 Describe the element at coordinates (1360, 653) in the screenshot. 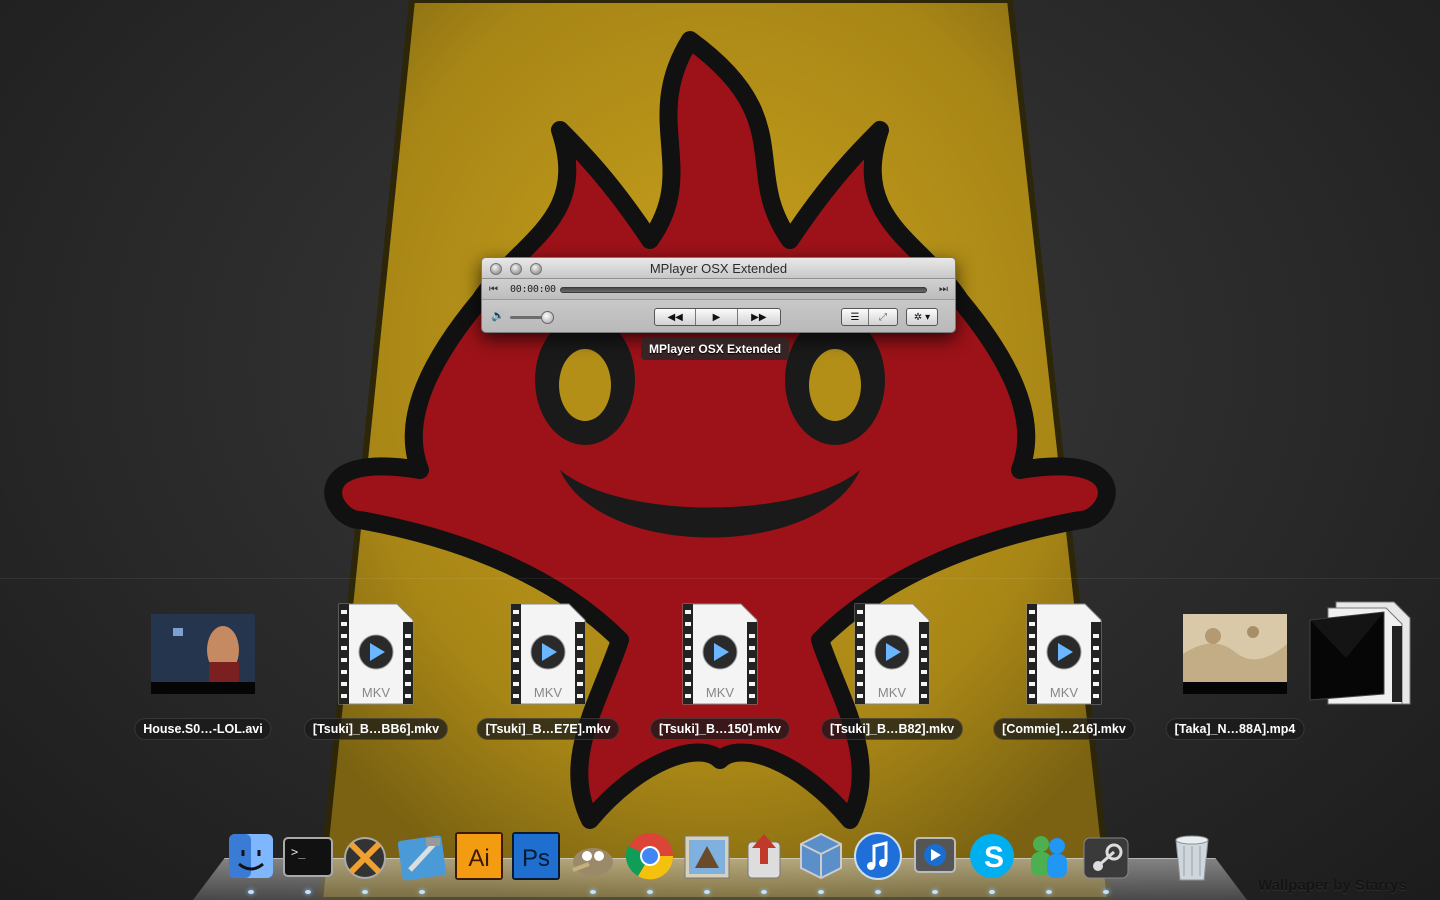

I see `stack-pile-icon` at that location.